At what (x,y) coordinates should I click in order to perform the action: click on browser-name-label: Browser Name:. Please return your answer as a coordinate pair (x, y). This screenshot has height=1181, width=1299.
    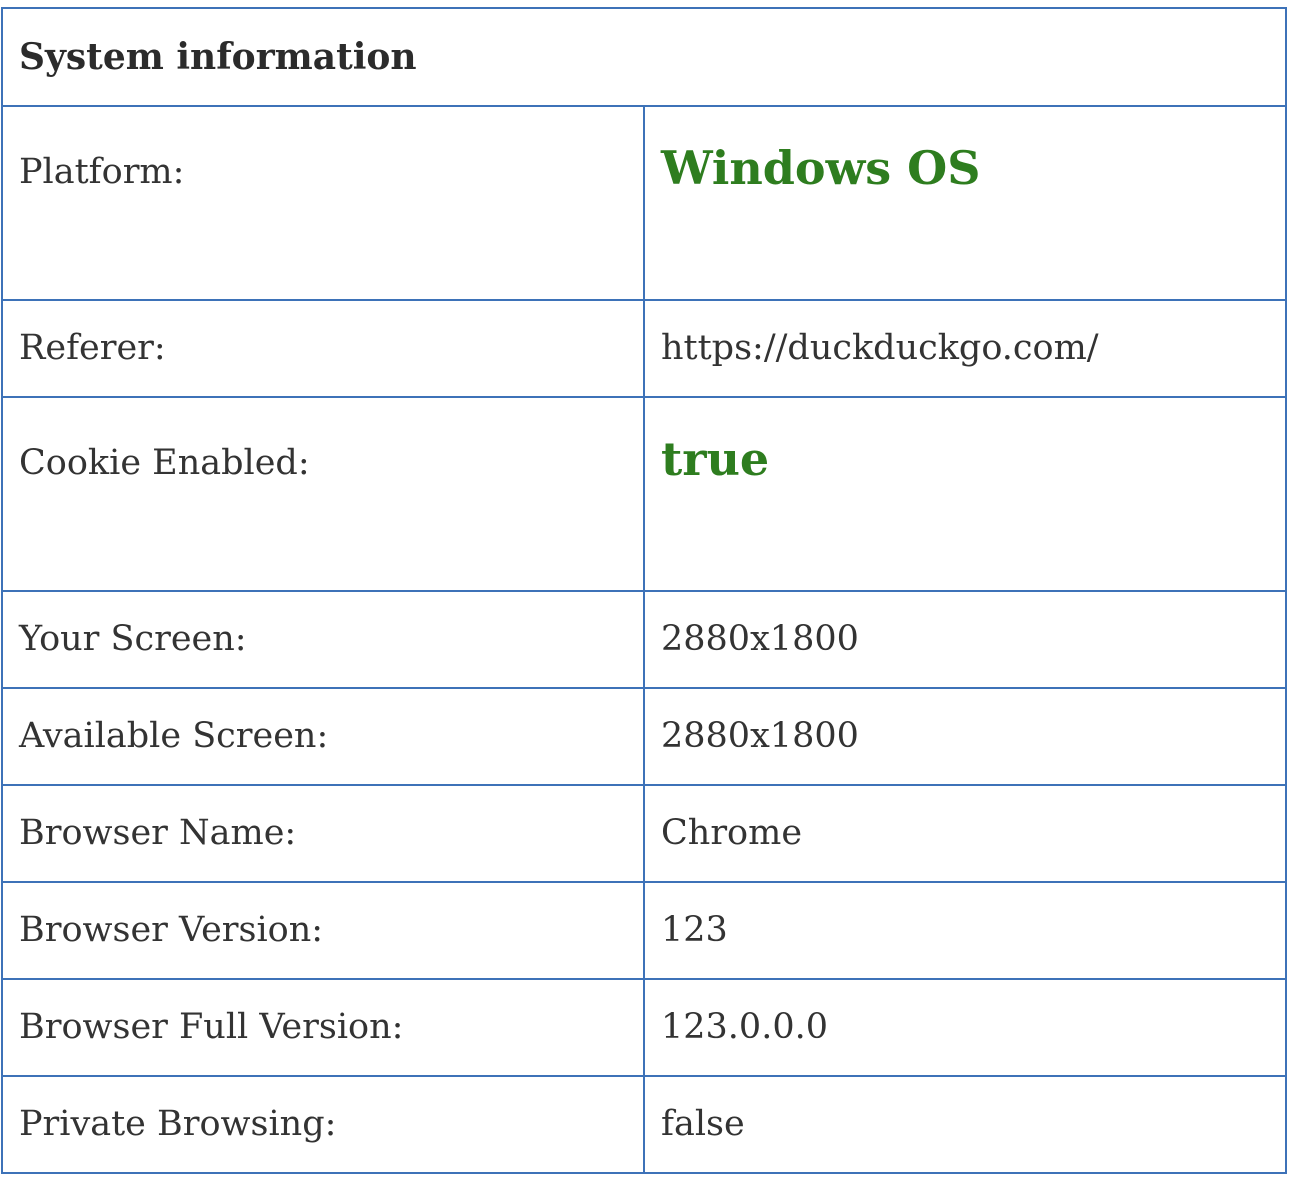
    Looking at the image, I should click on (323, 833).